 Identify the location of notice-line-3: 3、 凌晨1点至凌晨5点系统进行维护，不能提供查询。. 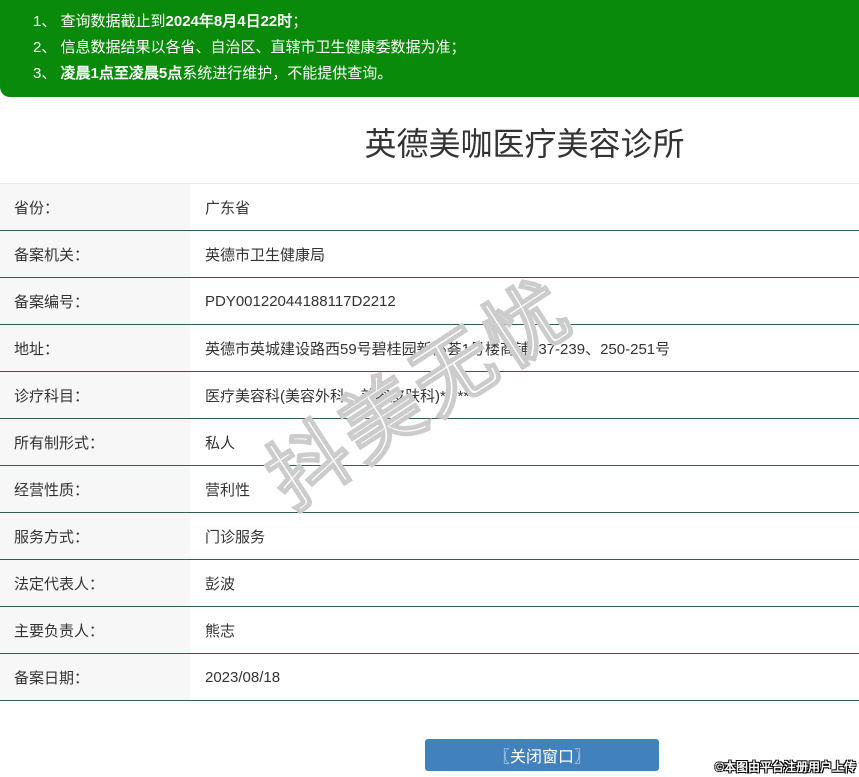
(436, 74).